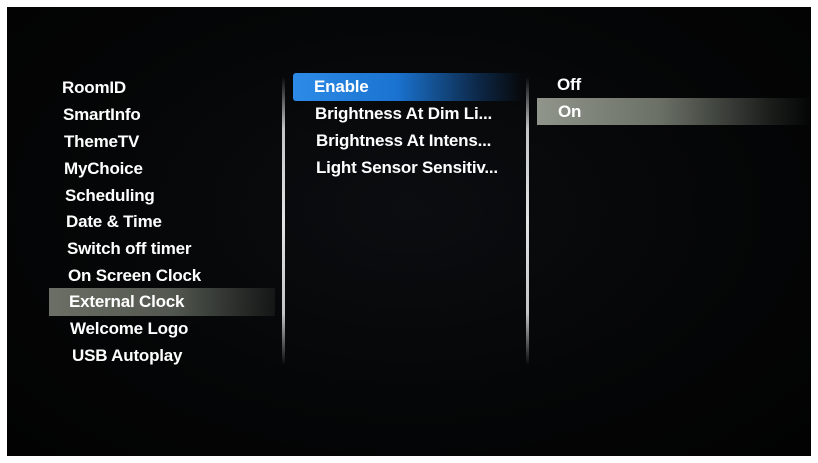 The image size is (818, 463). Describe the element at coordinates (110, 196) in the screenshot. I see `menu-item-scheduling: Scheduling` at that location.